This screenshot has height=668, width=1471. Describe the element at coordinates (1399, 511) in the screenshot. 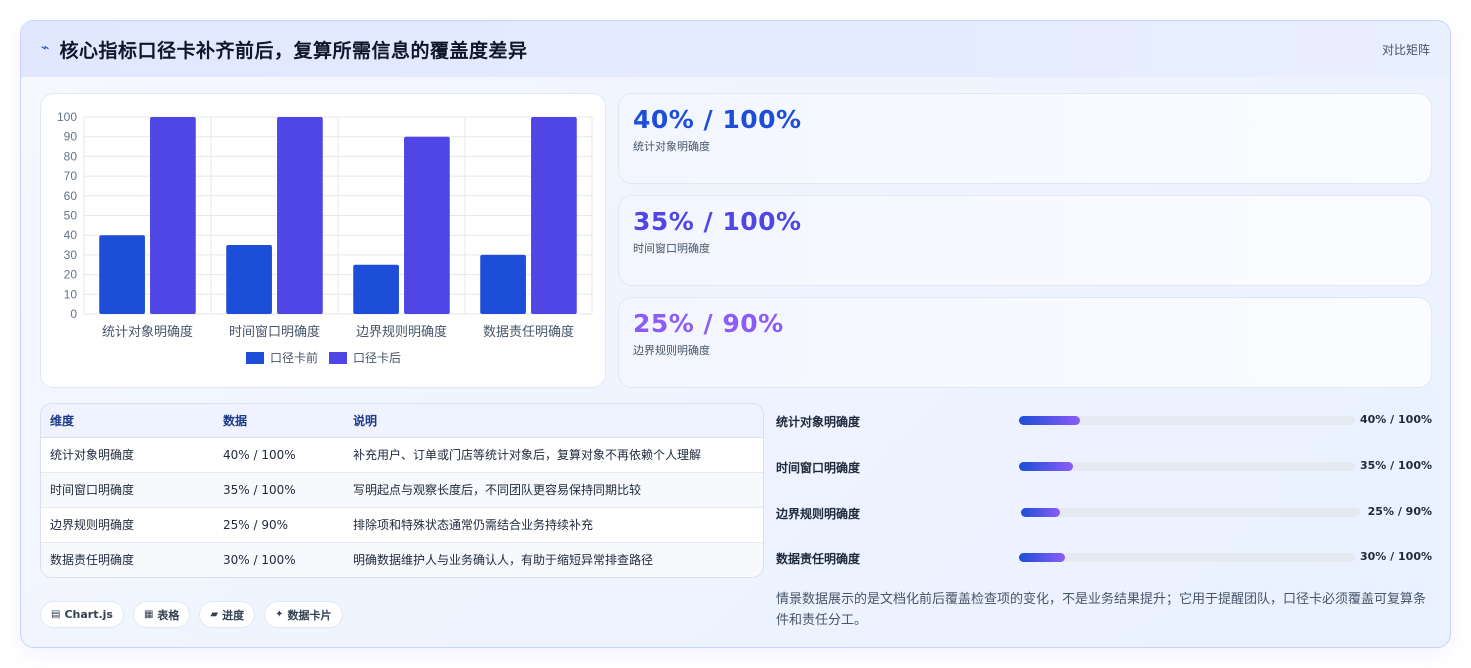

I see `progress-value: 25% / 90%` at that location.